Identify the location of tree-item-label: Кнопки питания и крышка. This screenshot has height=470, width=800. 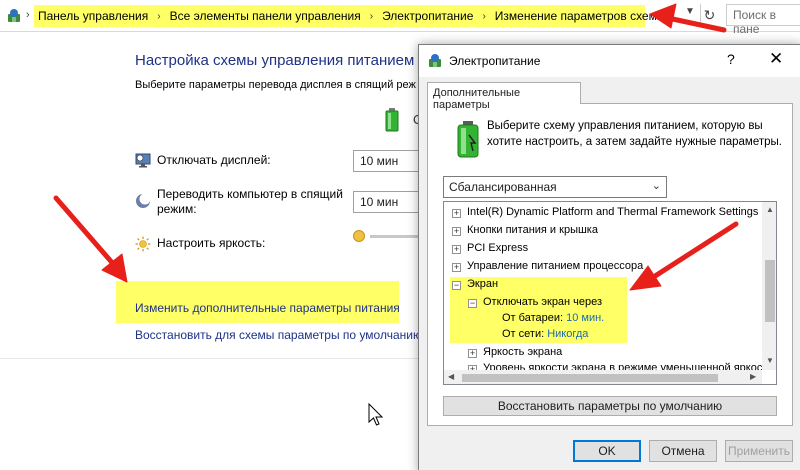
(532, 230).